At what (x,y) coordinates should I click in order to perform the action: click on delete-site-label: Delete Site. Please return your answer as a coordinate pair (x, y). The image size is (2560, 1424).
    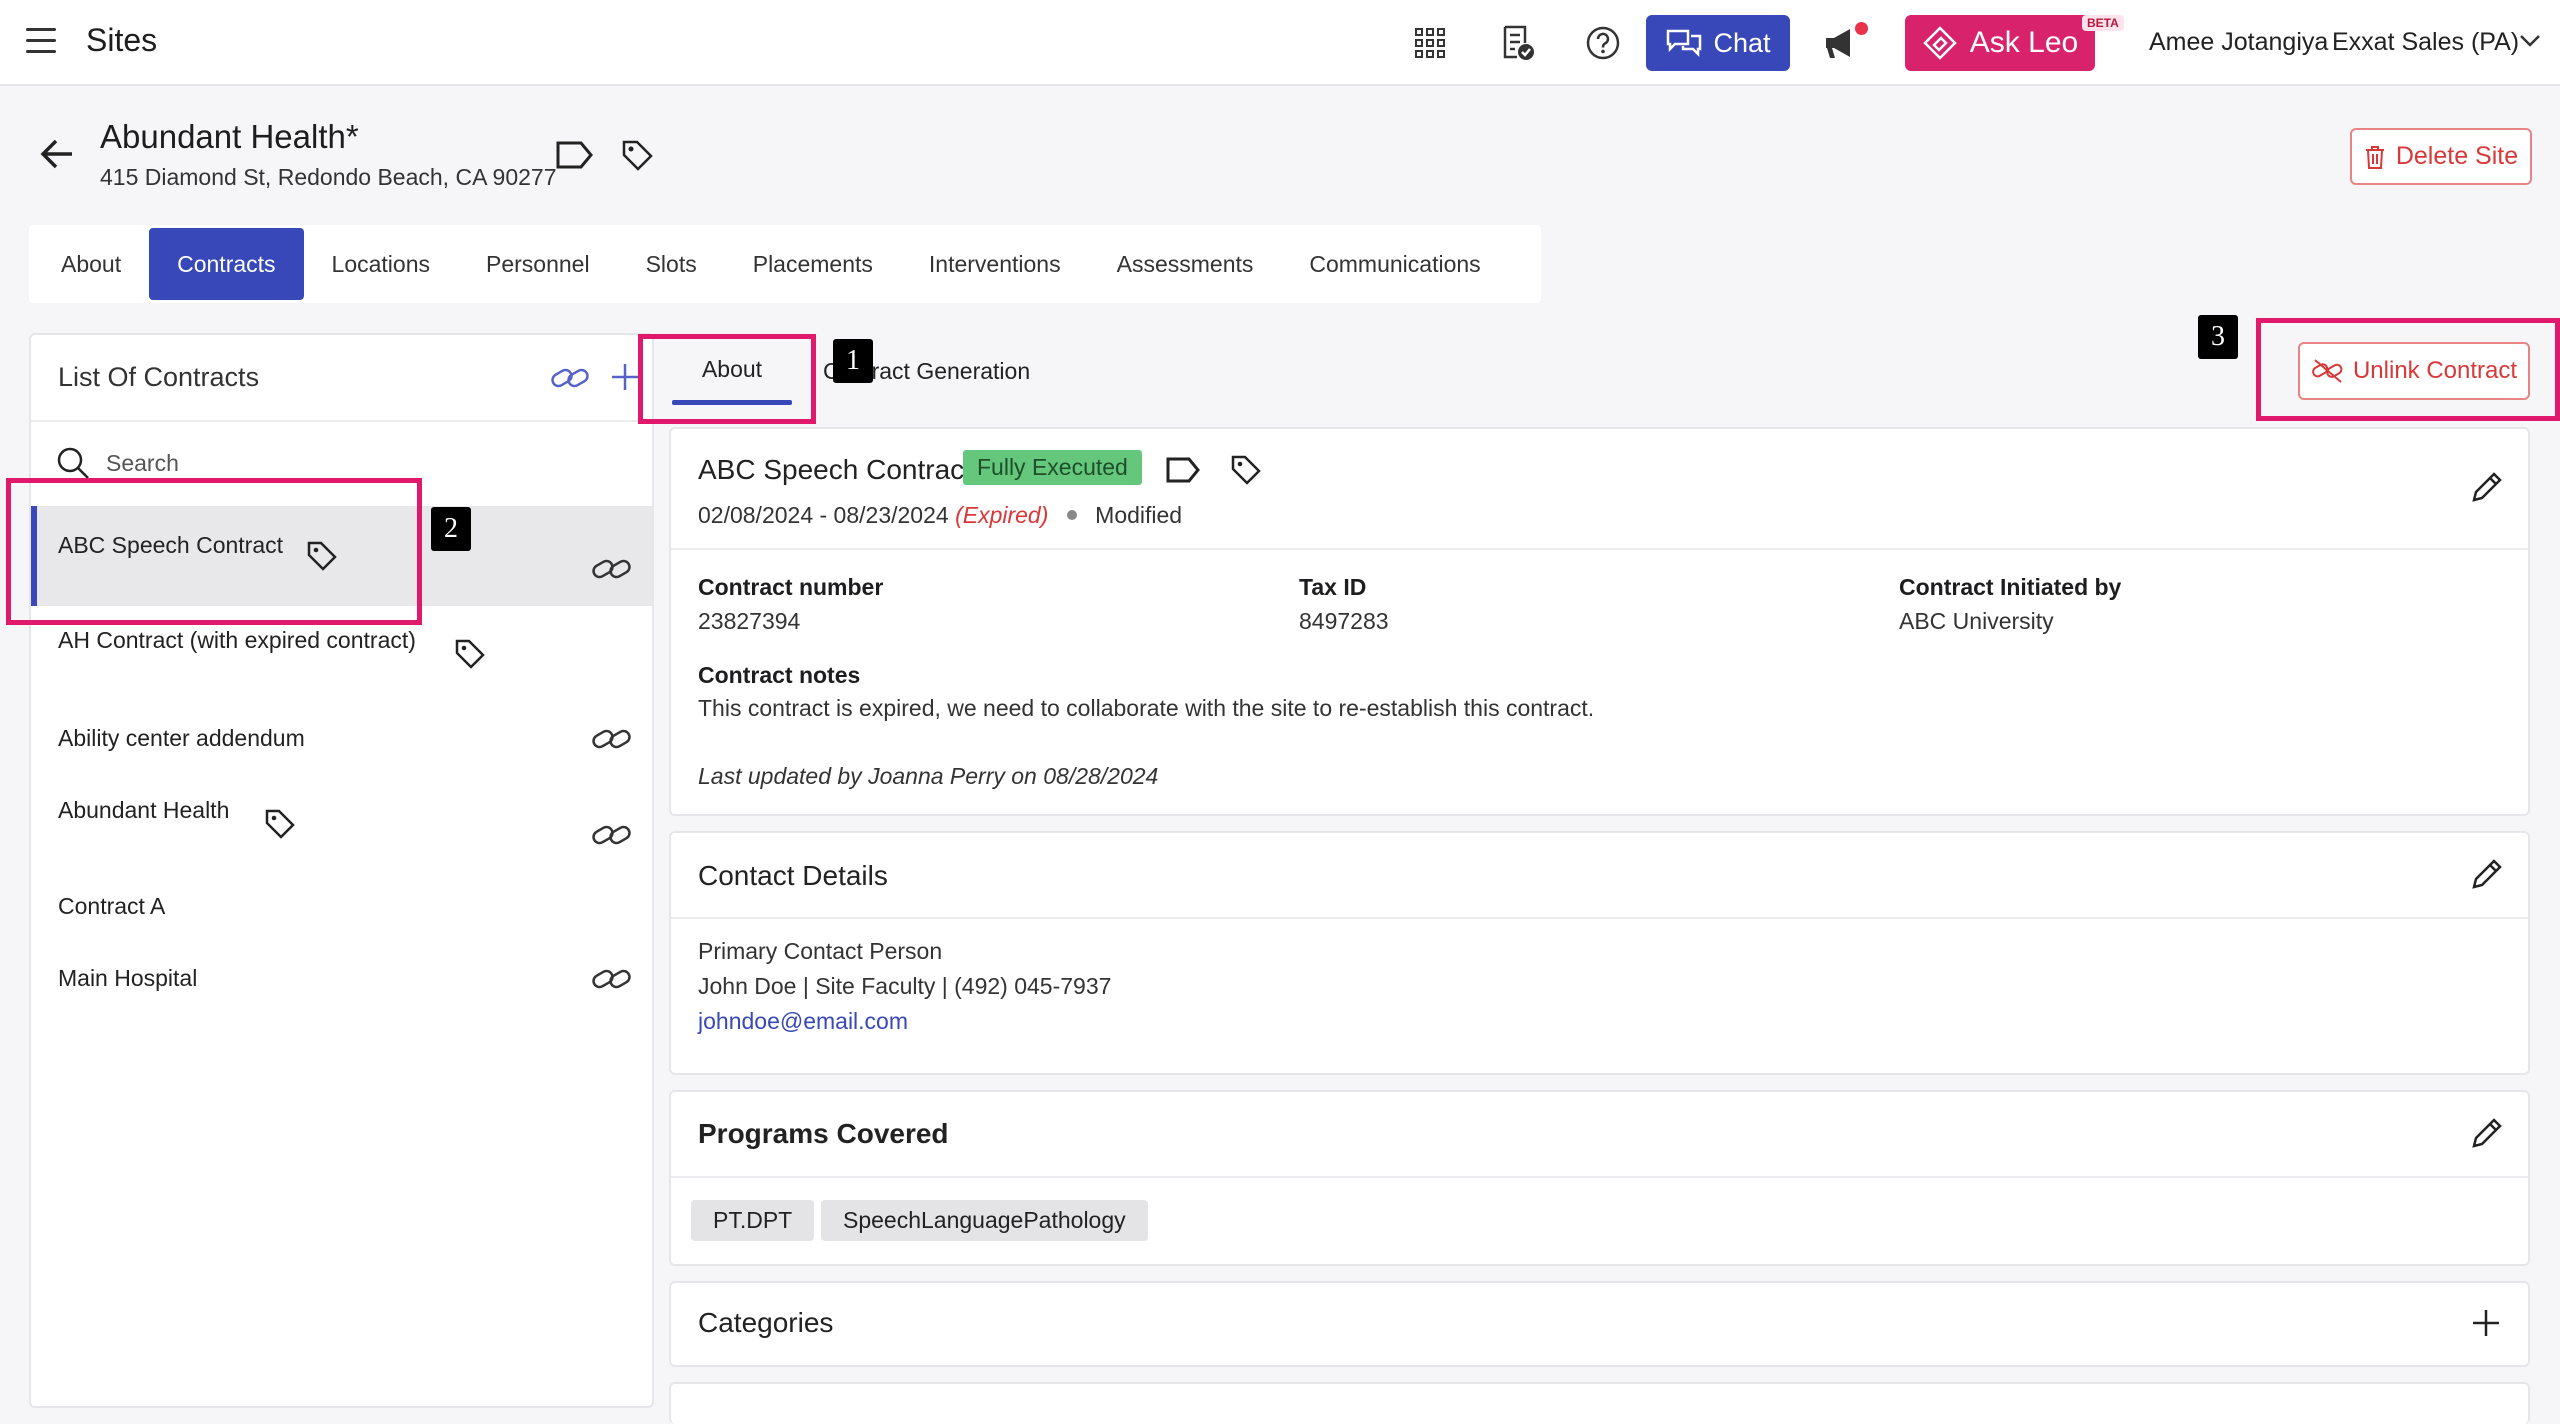
    Looking at the image, I should click on (2457, 156).